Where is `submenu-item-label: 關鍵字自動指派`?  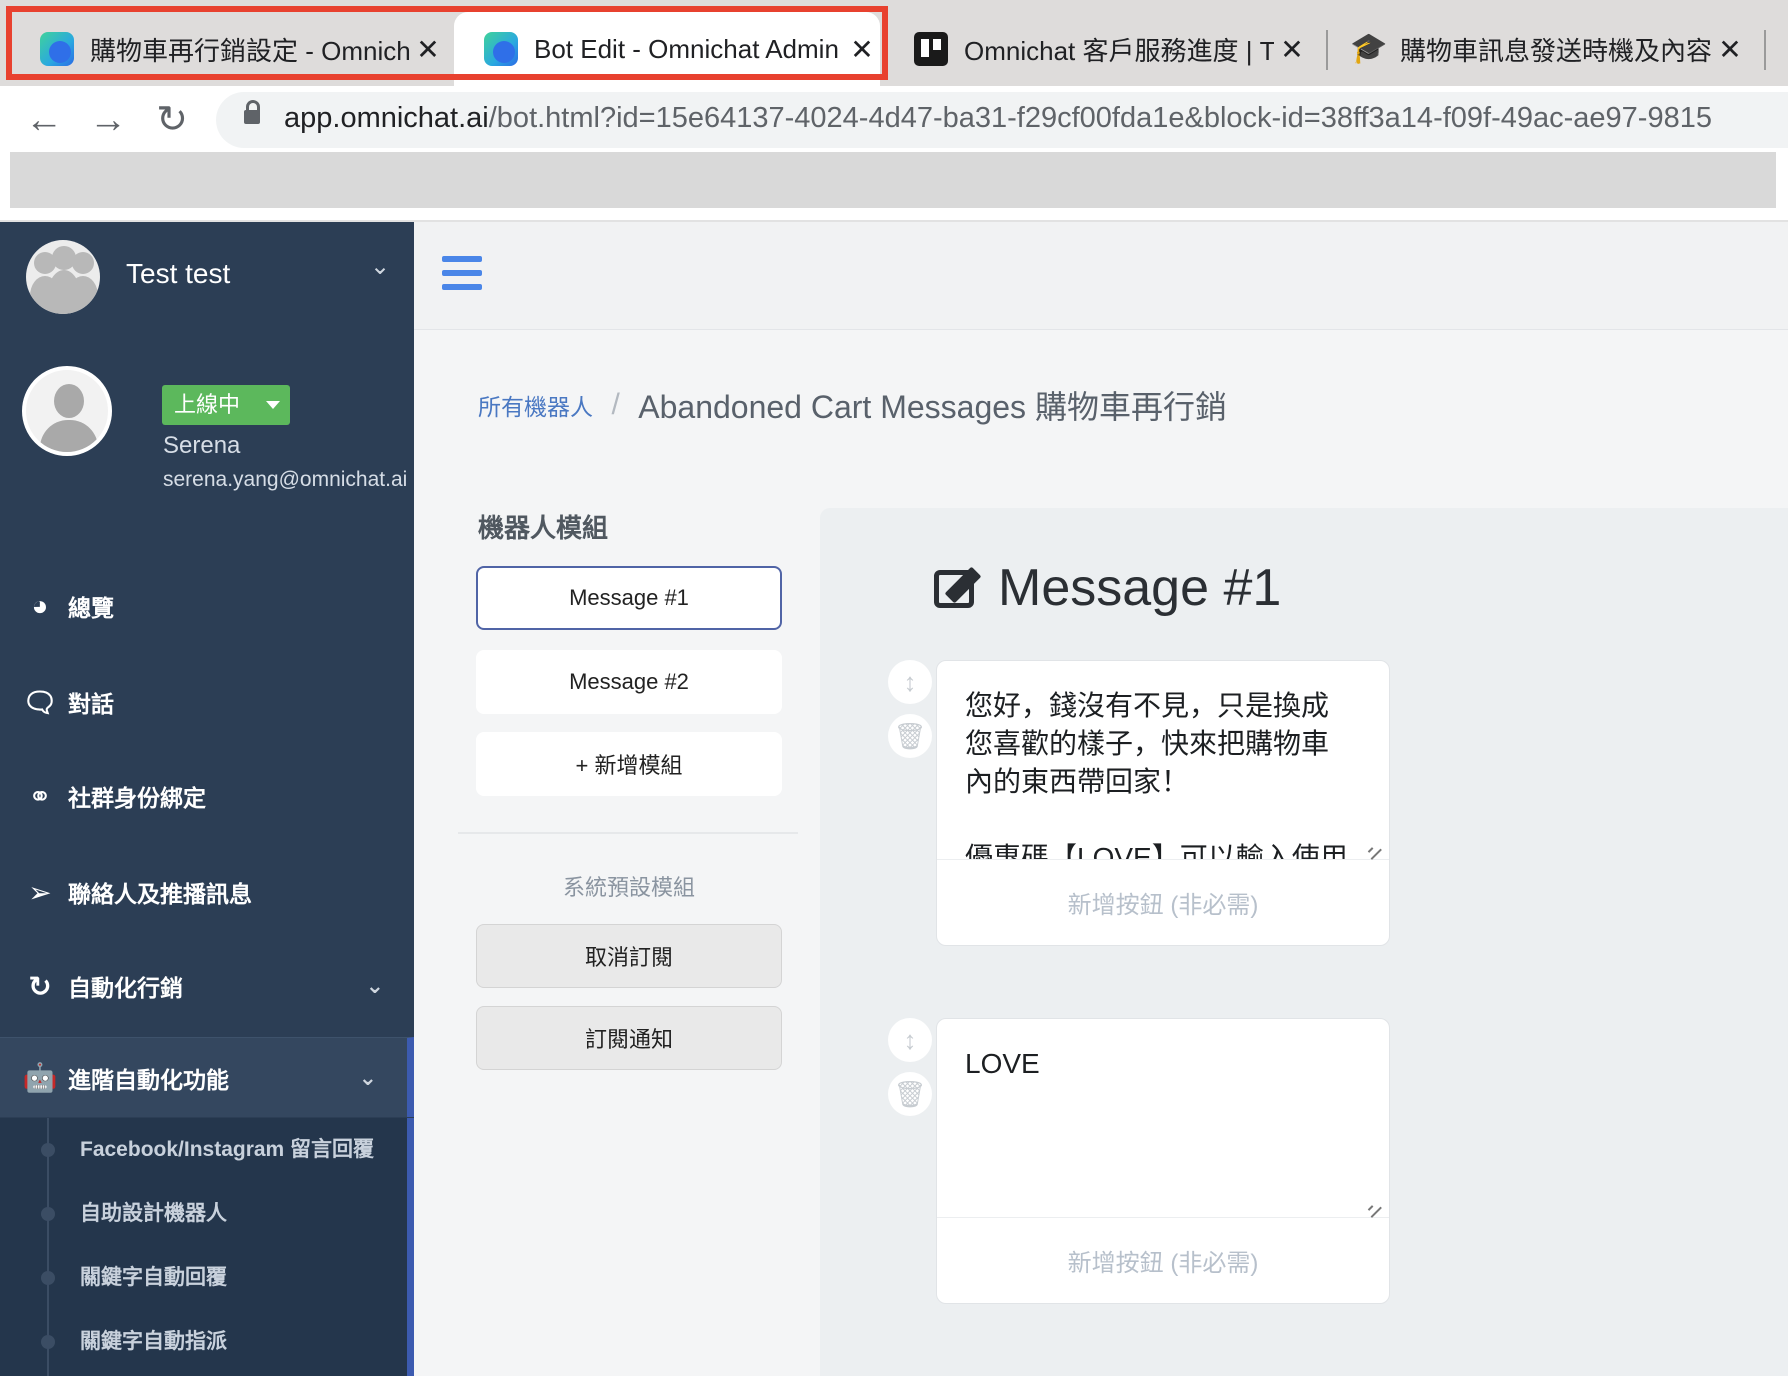 submenu-item-label: 關鍵字自動指派 is located at coordinates (153, 1341).